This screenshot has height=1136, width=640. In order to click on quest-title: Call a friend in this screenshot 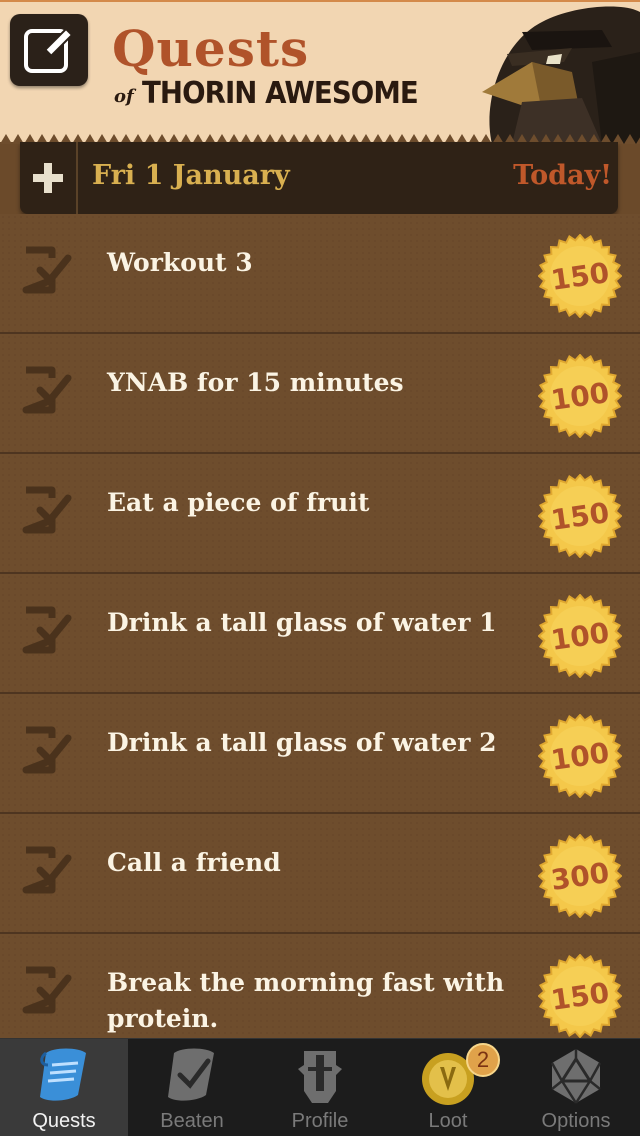, I will do `click(194, 862)`.